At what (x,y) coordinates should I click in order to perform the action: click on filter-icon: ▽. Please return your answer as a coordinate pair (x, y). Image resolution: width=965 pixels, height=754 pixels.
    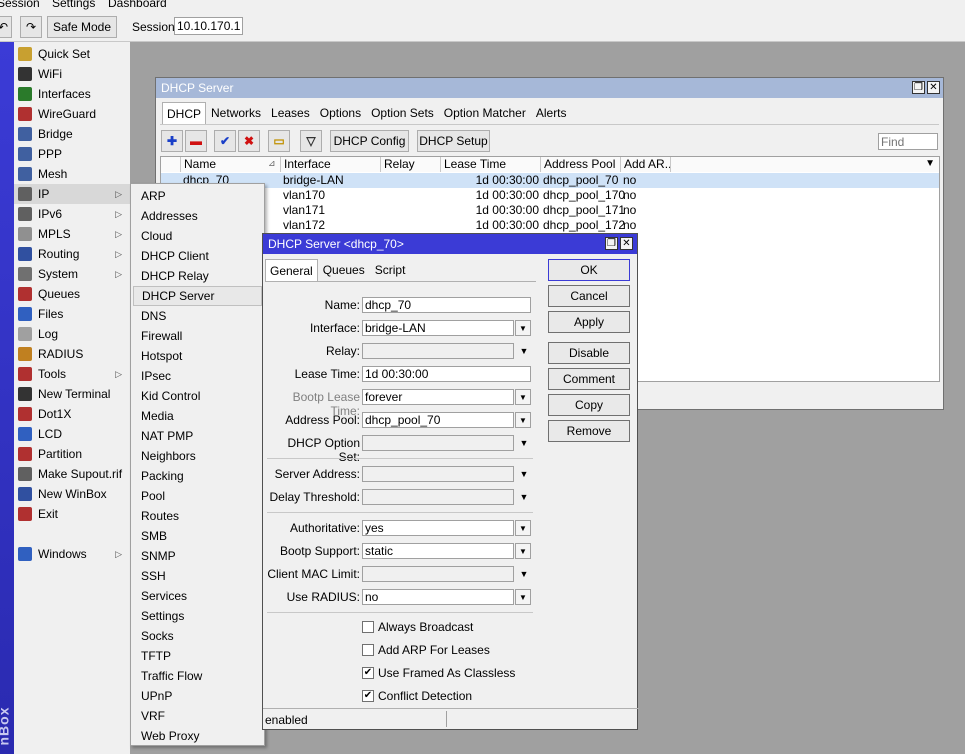
    Looking at the image, I should click on (311, 141).